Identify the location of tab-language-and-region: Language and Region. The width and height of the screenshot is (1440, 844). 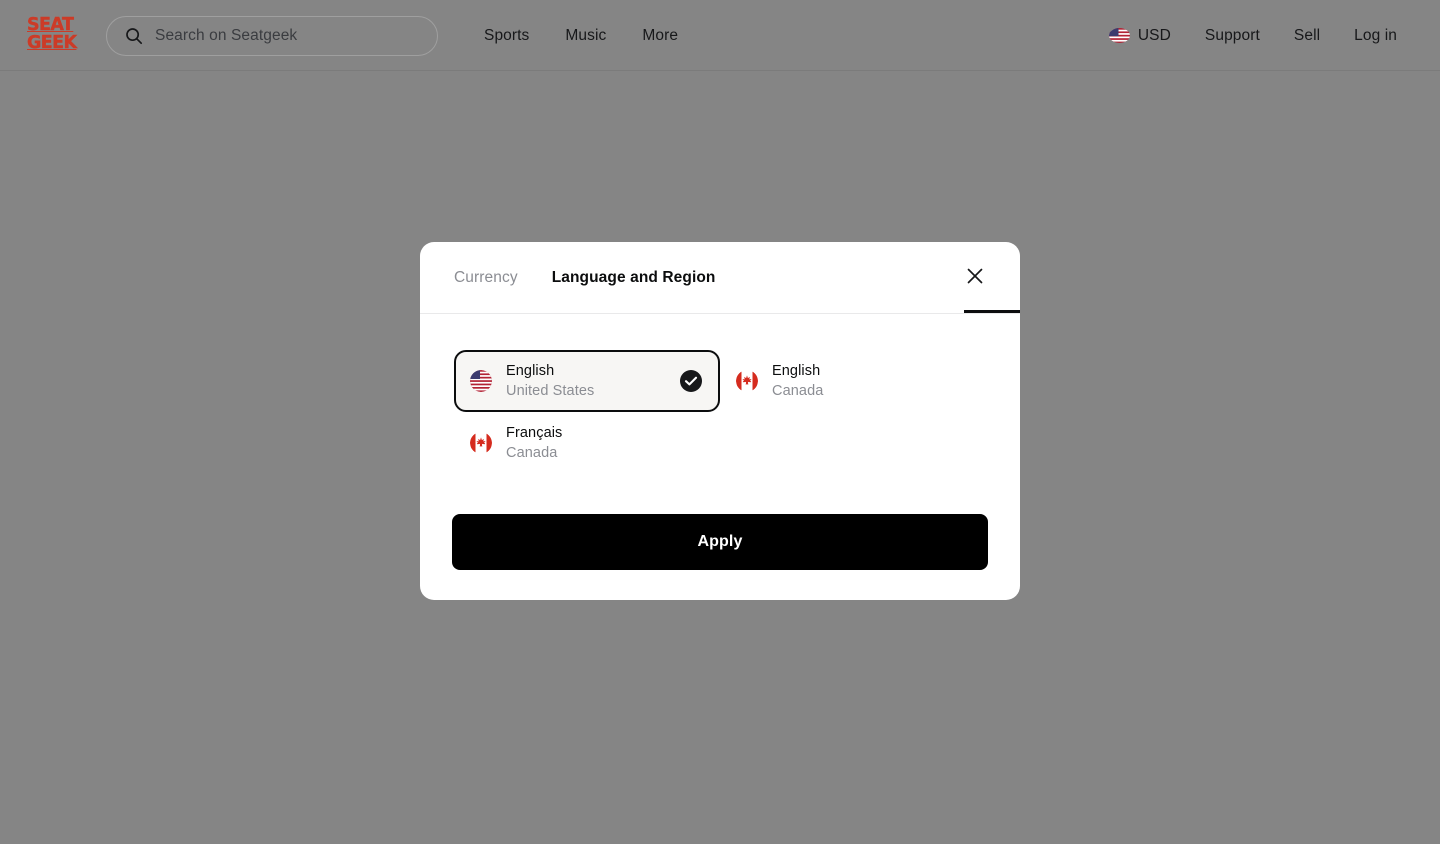
(634, 277).